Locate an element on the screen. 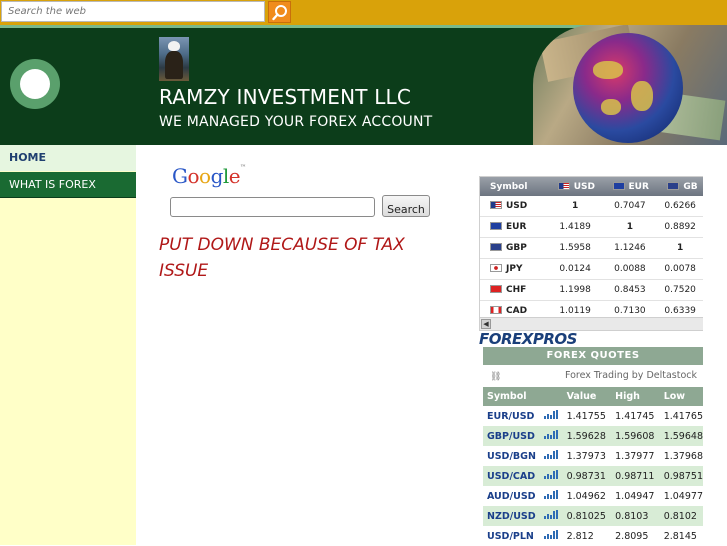 The height and width of the screenshot is (546, 727). cross-rates-header: Symbol USD EUR GB is located at coordinates (591, 186).